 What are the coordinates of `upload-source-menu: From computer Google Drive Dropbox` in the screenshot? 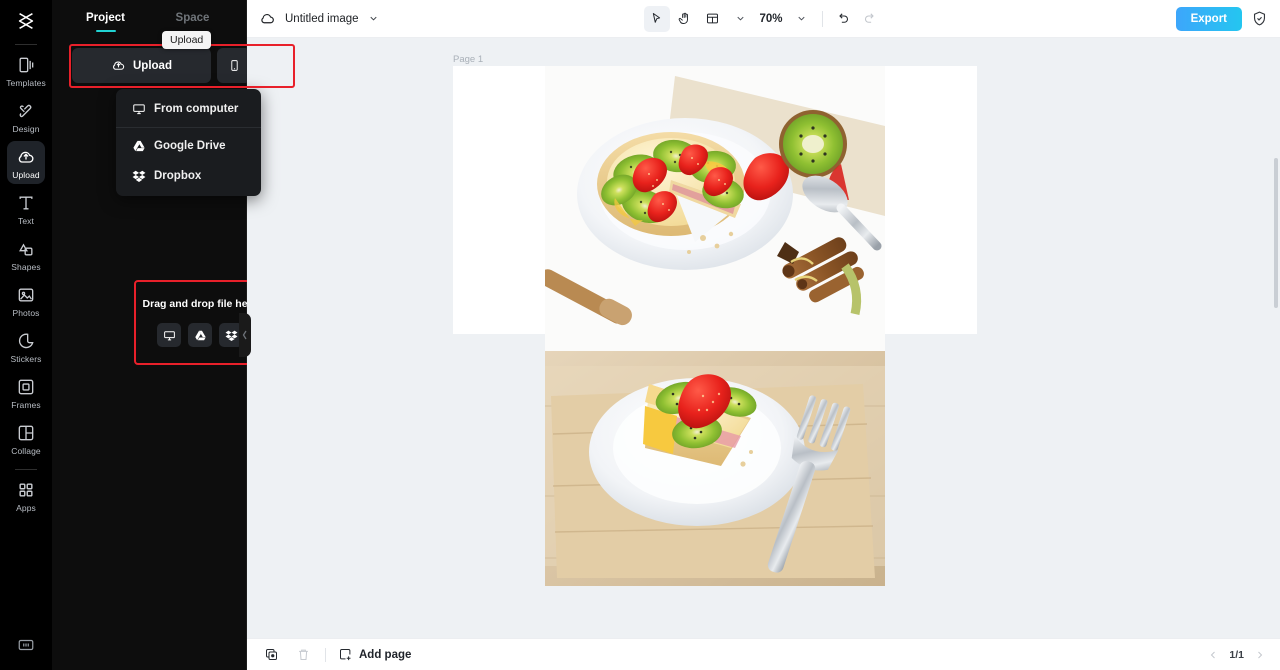 It's located at (188, 142).